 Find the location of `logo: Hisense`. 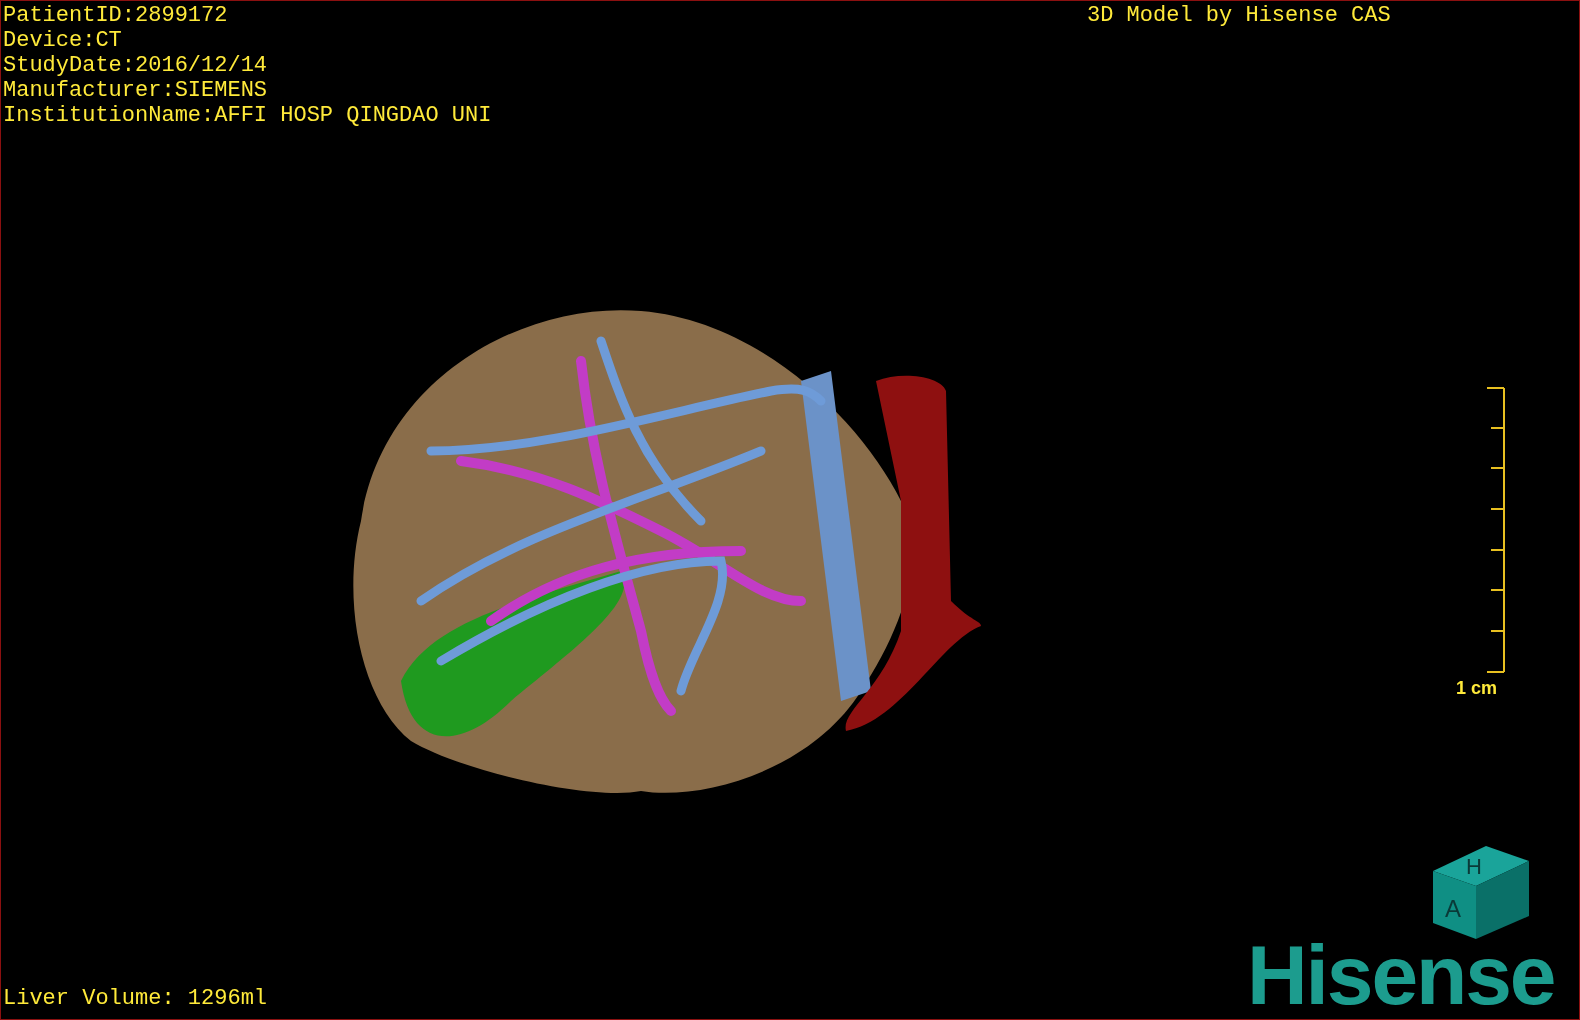

logo: Hisense is located at coordinates (1401, 975).